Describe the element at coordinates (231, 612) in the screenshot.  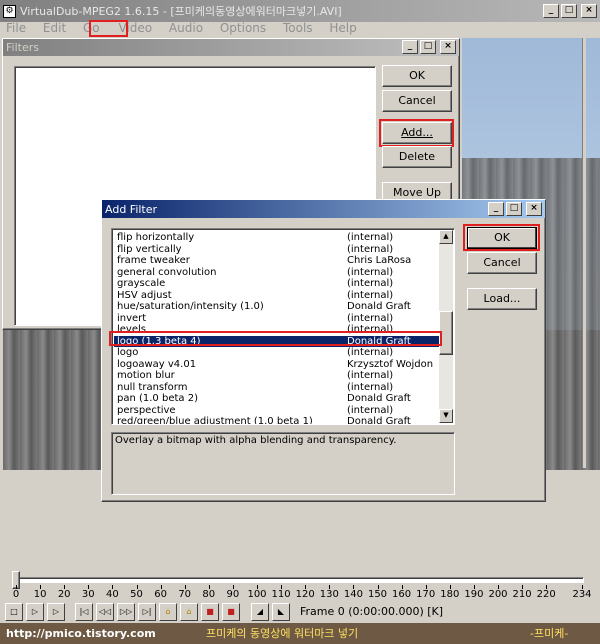
I see `next-scene-icon: ■` at that location.